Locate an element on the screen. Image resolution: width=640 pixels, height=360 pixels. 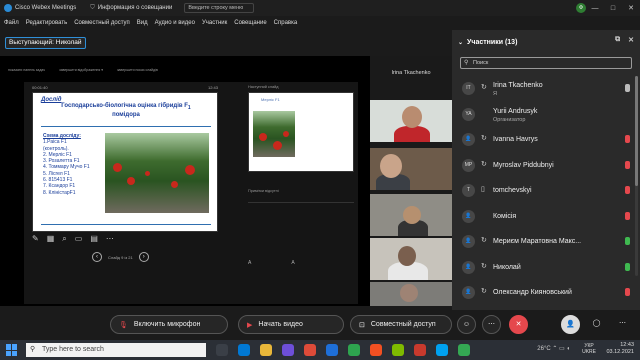
participant-search-input: ⚲ Поиск is located at coordinates (546, 63).